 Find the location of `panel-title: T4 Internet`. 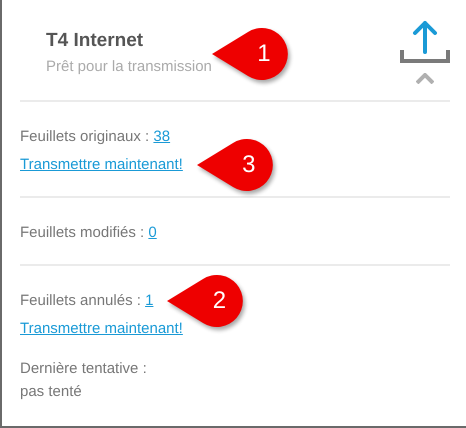

panel-title: T4 Internet is located at coordinates (95, 41).